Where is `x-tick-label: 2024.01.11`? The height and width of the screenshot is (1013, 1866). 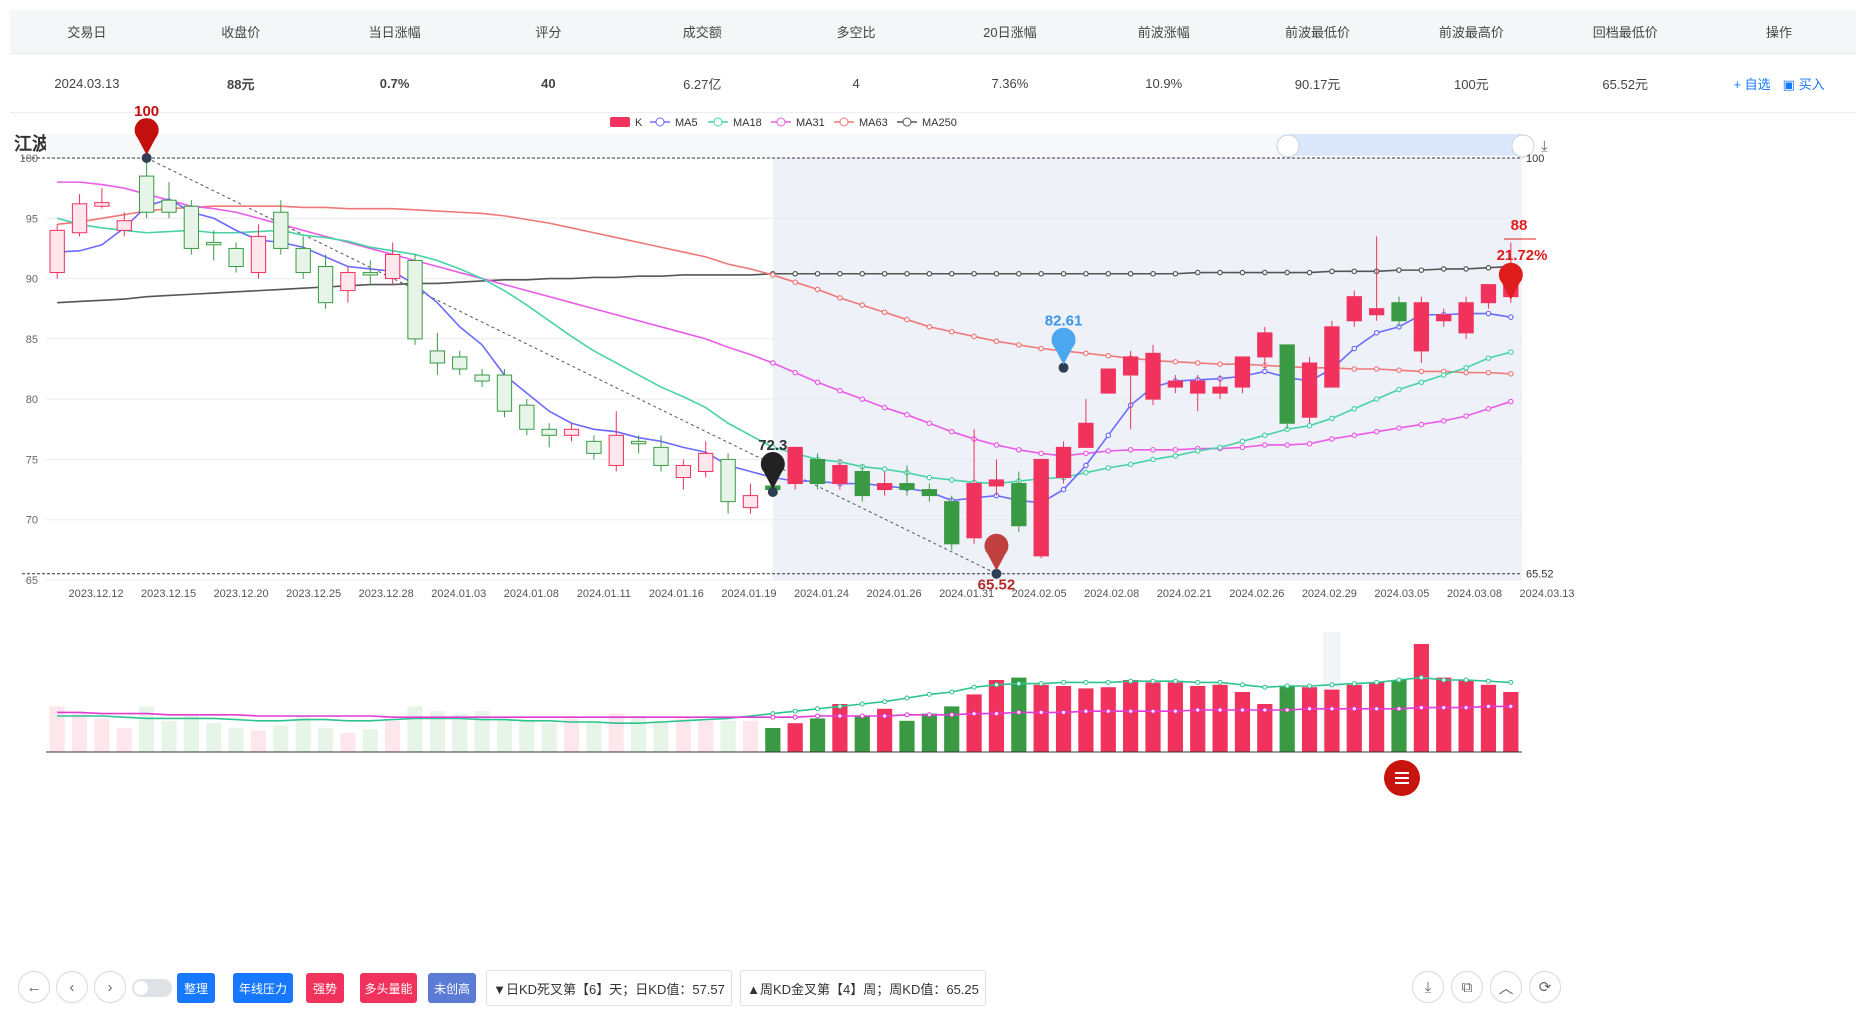 x-tick-label: 2024.01.11 is located at coordinates (604, 594).